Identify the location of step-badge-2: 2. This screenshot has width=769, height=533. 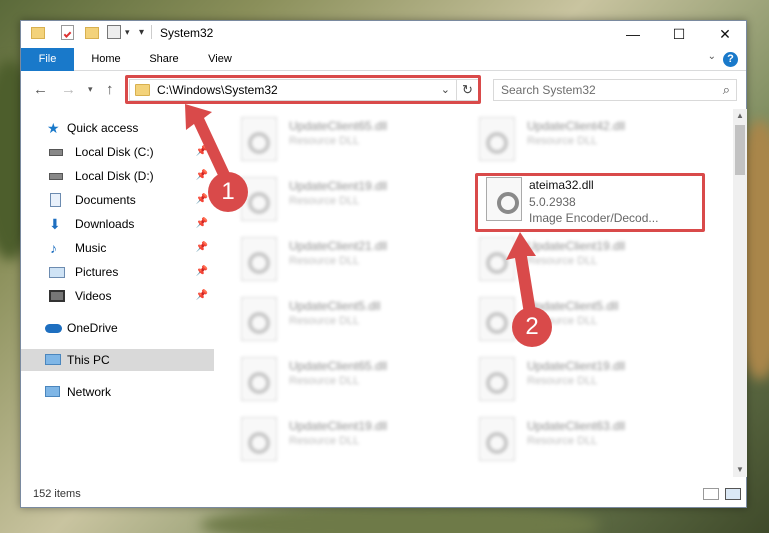
(532, 327).